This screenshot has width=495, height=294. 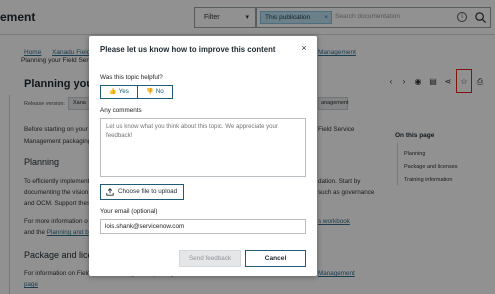 What do you see at coordinates (110, 192) in the screenshot?
I see `upload-icon` at bounding box center [110, 192].